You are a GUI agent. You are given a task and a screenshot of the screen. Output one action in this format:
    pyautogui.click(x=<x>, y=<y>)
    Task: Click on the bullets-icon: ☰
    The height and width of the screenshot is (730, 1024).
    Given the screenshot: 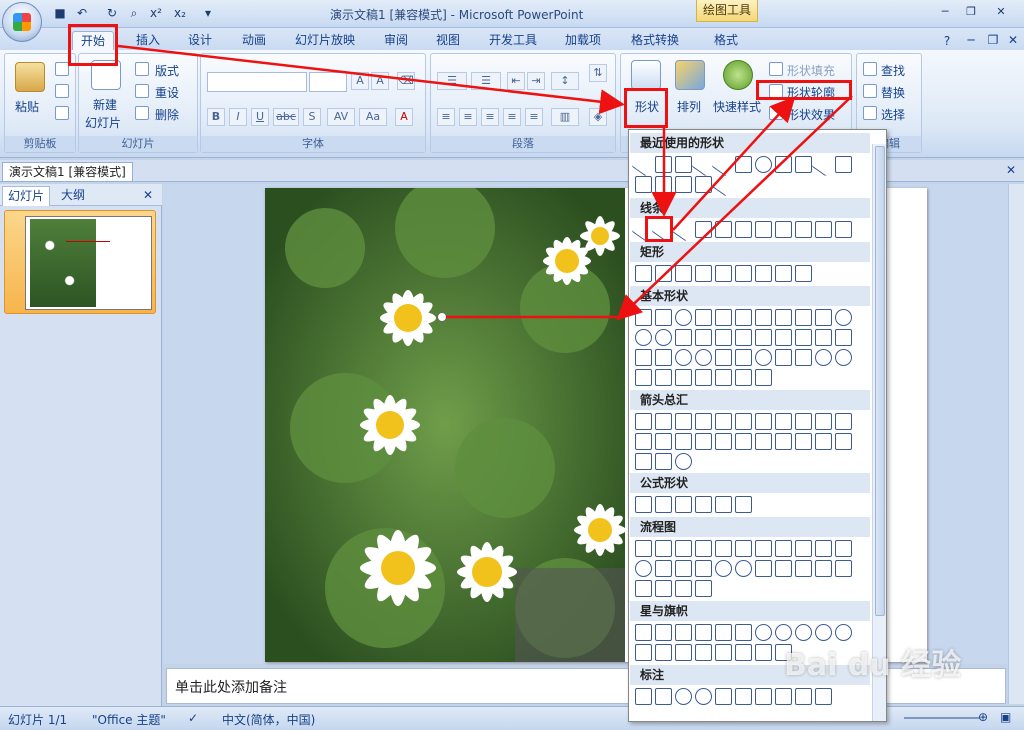 What is the action you would take?
    pyautogui.click(x=452, y=81)
    